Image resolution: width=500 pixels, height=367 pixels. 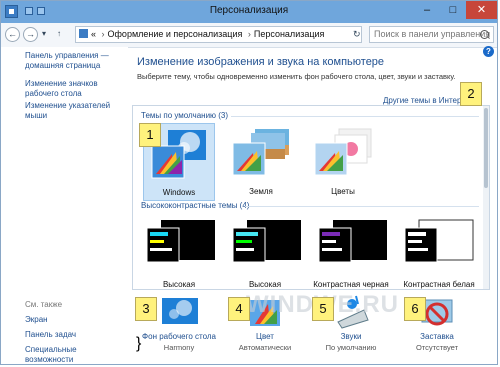 I want to click on setting-label: Заставка, so click(x=437, y=336).